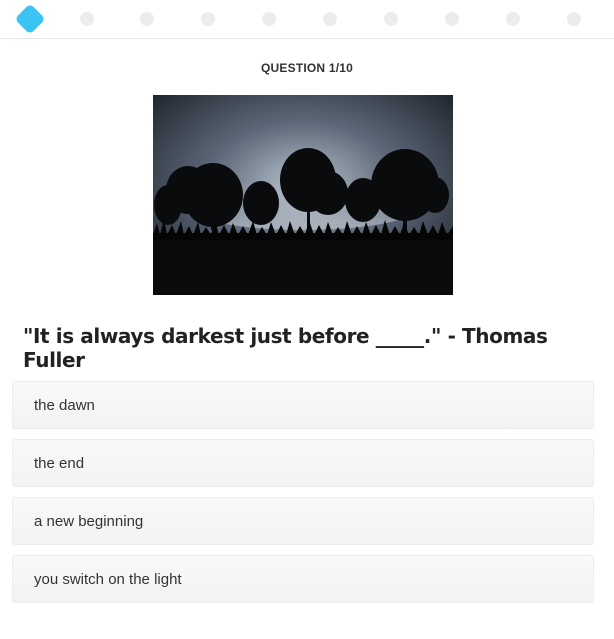  What do you see at coordinates (307, 68) in the screenshot?
I see `question-counter: QUESTION 1/10` at bounding box center [307, 68].